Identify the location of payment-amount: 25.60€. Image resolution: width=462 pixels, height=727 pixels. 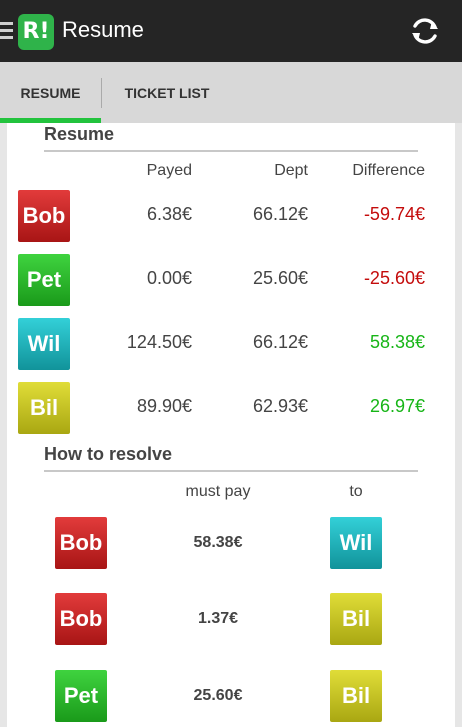
(218, 695).